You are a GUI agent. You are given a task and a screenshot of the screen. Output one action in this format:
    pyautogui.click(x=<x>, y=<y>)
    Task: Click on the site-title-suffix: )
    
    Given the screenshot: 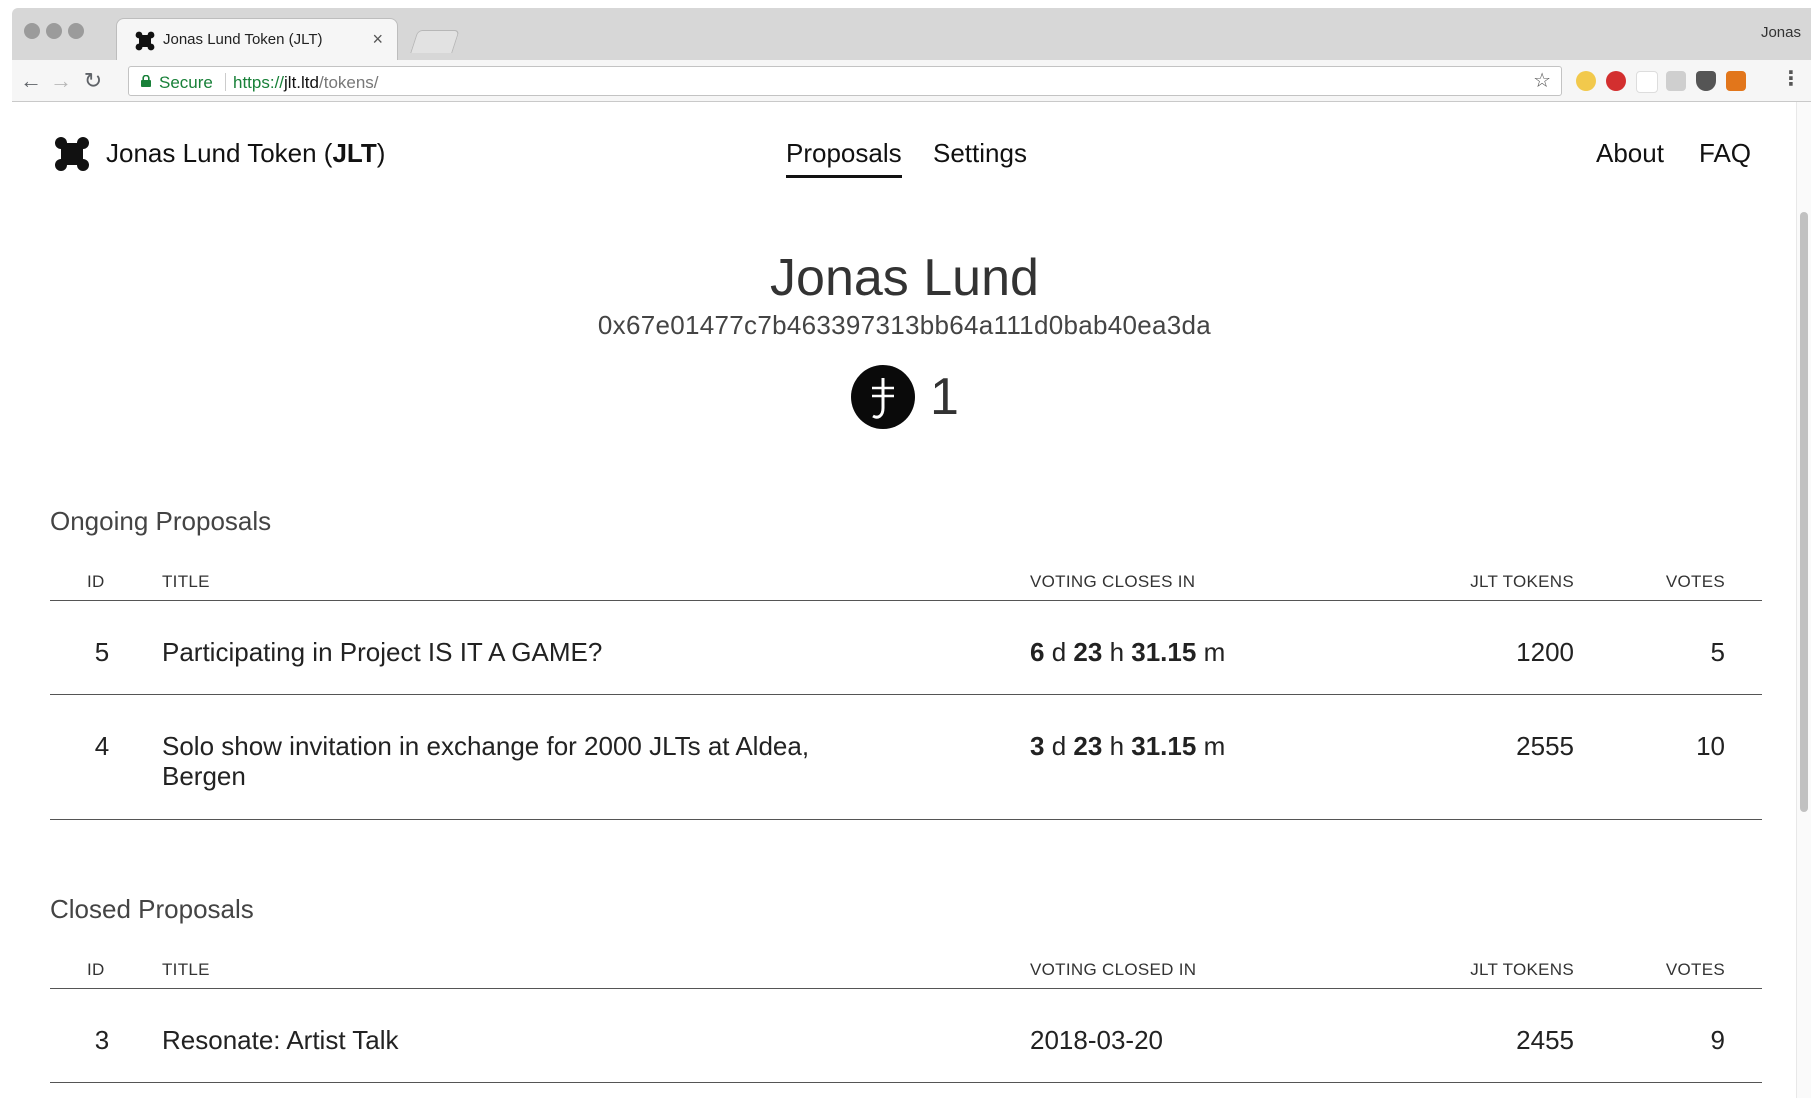 What is the action you would take?
    pyautogui.click(x=381, y=153)
    